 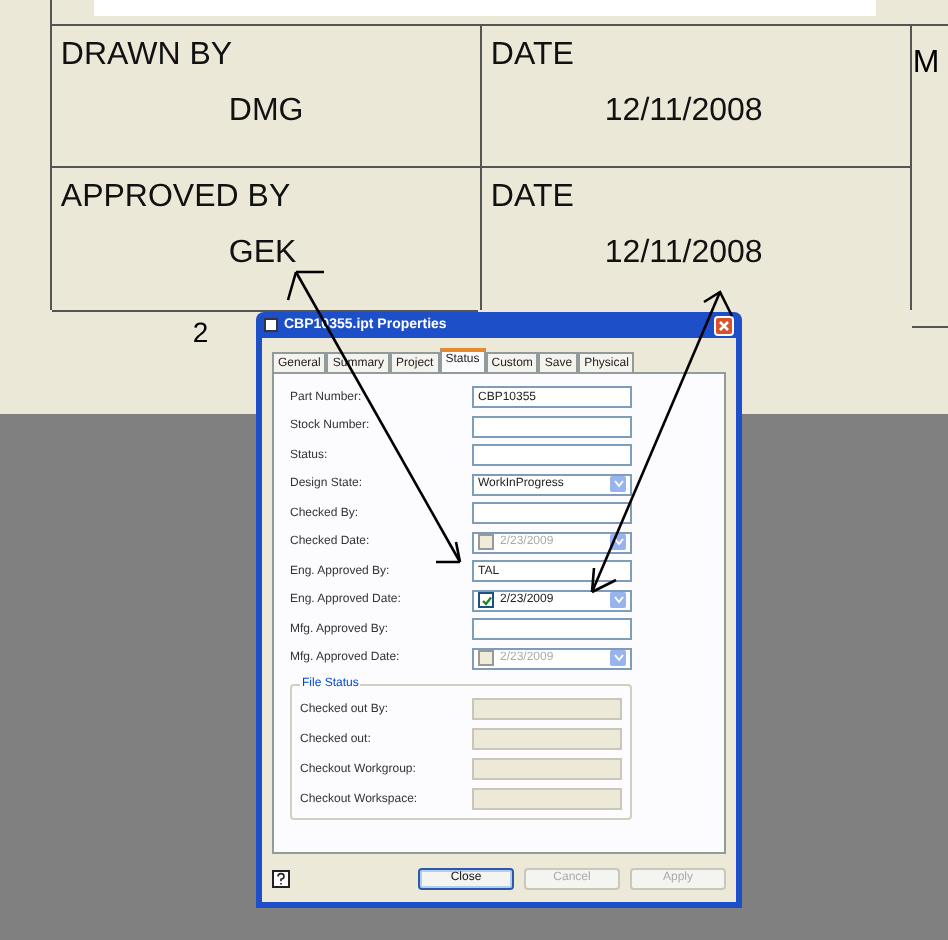 What do you see at coordinates (926, 63) in the screenshot?
I see `cell-label: M` at bounding box center [926, 63].